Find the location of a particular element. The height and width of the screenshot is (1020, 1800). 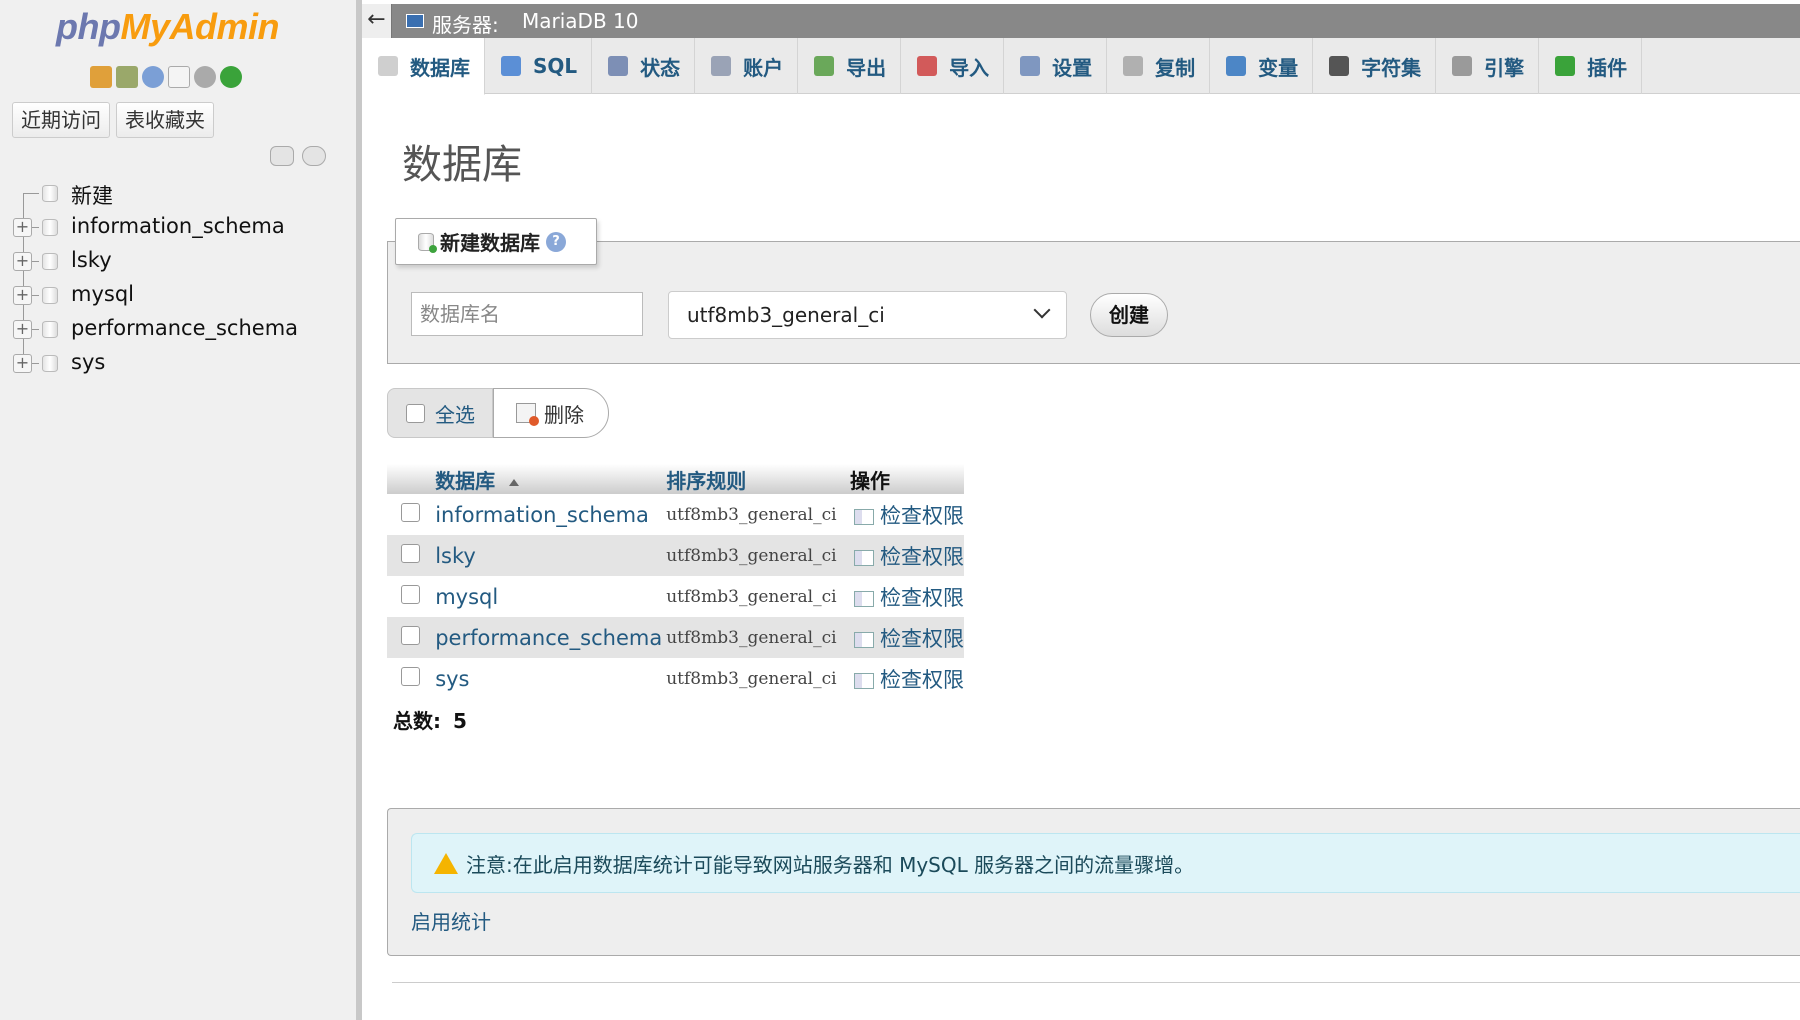

reload-icon is located at coordinates (231, 77).